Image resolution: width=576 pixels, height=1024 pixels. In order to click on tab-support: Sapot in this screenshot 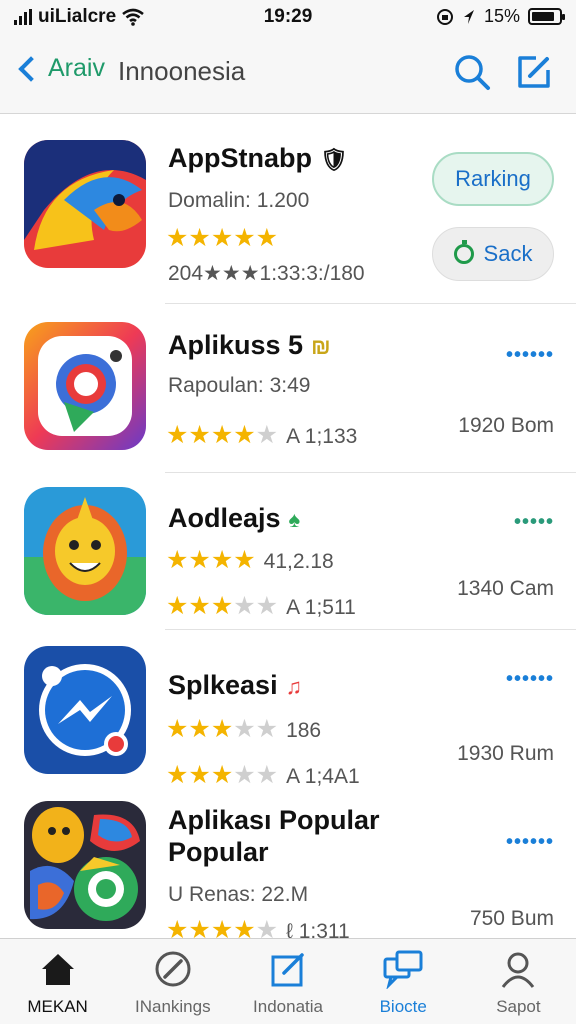, I will do `click(518, 981)`.